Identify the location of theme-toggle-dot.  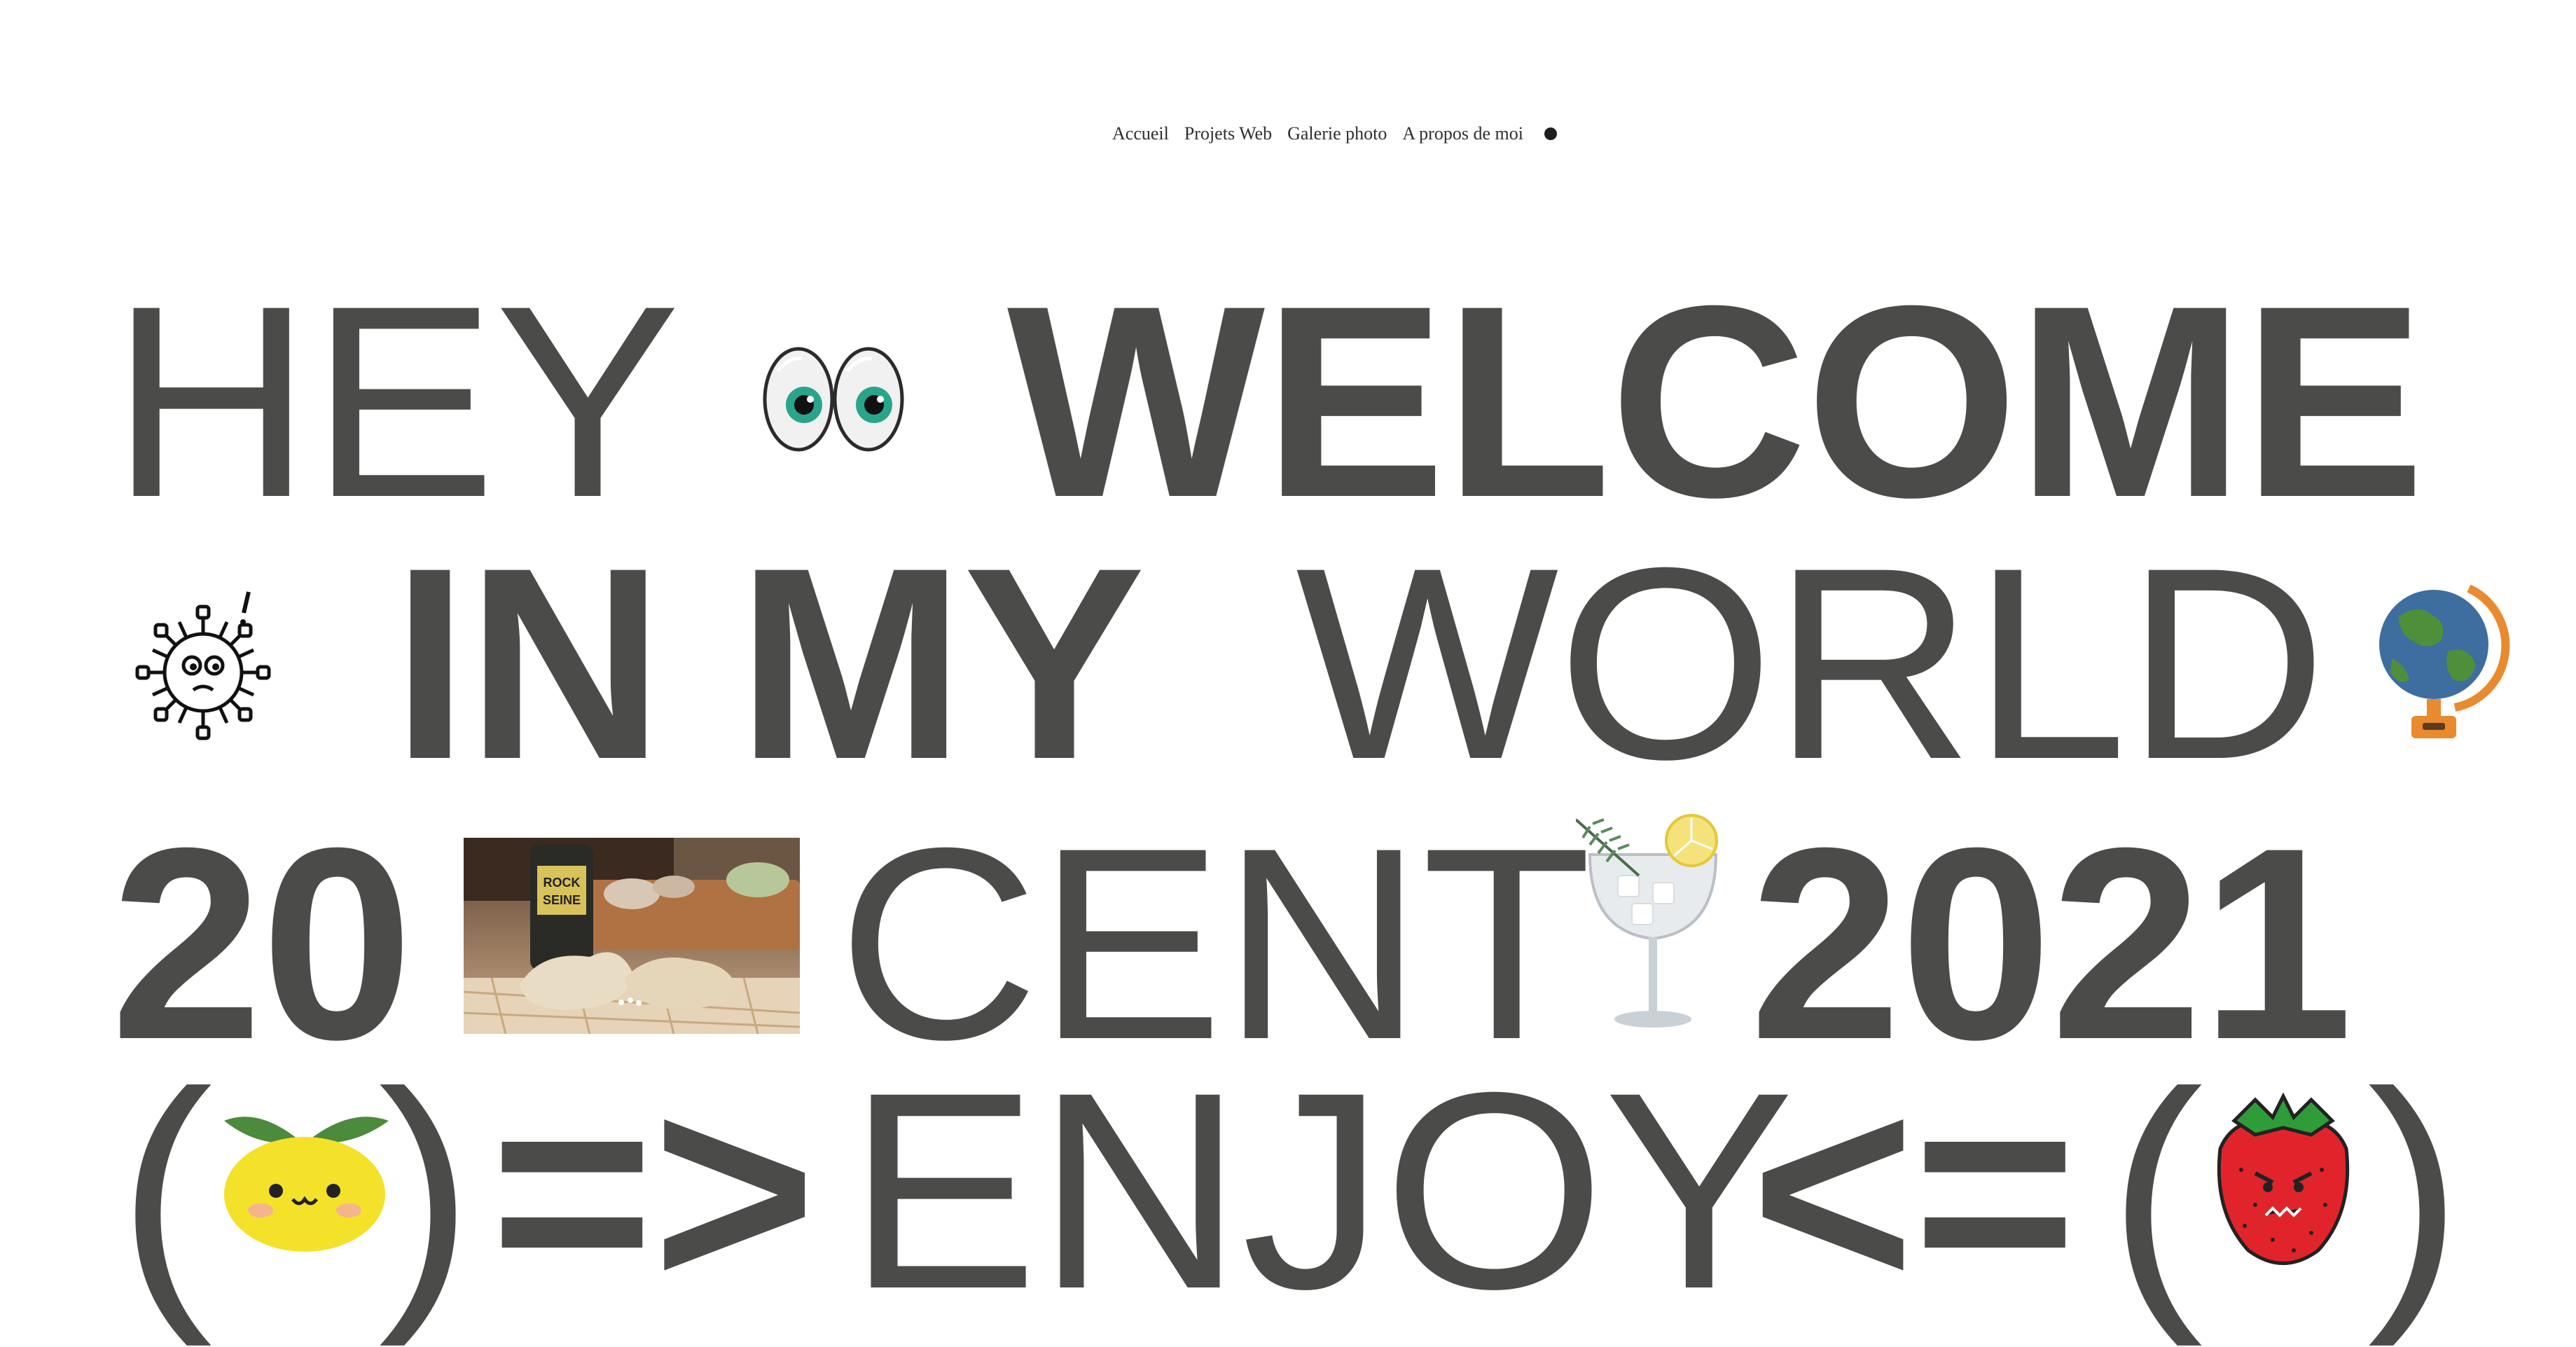
(1550, 133).